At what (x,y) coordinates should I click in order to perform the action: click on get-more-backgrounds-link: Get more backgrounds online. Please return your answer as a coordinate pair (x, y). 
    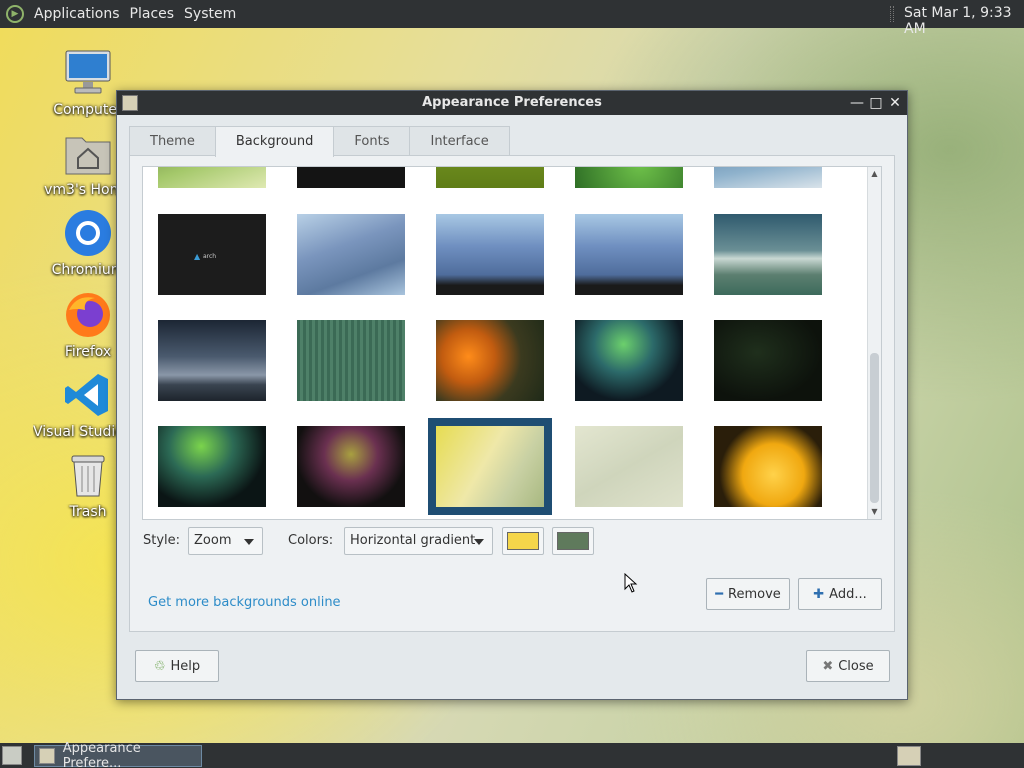
    Looking at the image, I should click on (244, 602).